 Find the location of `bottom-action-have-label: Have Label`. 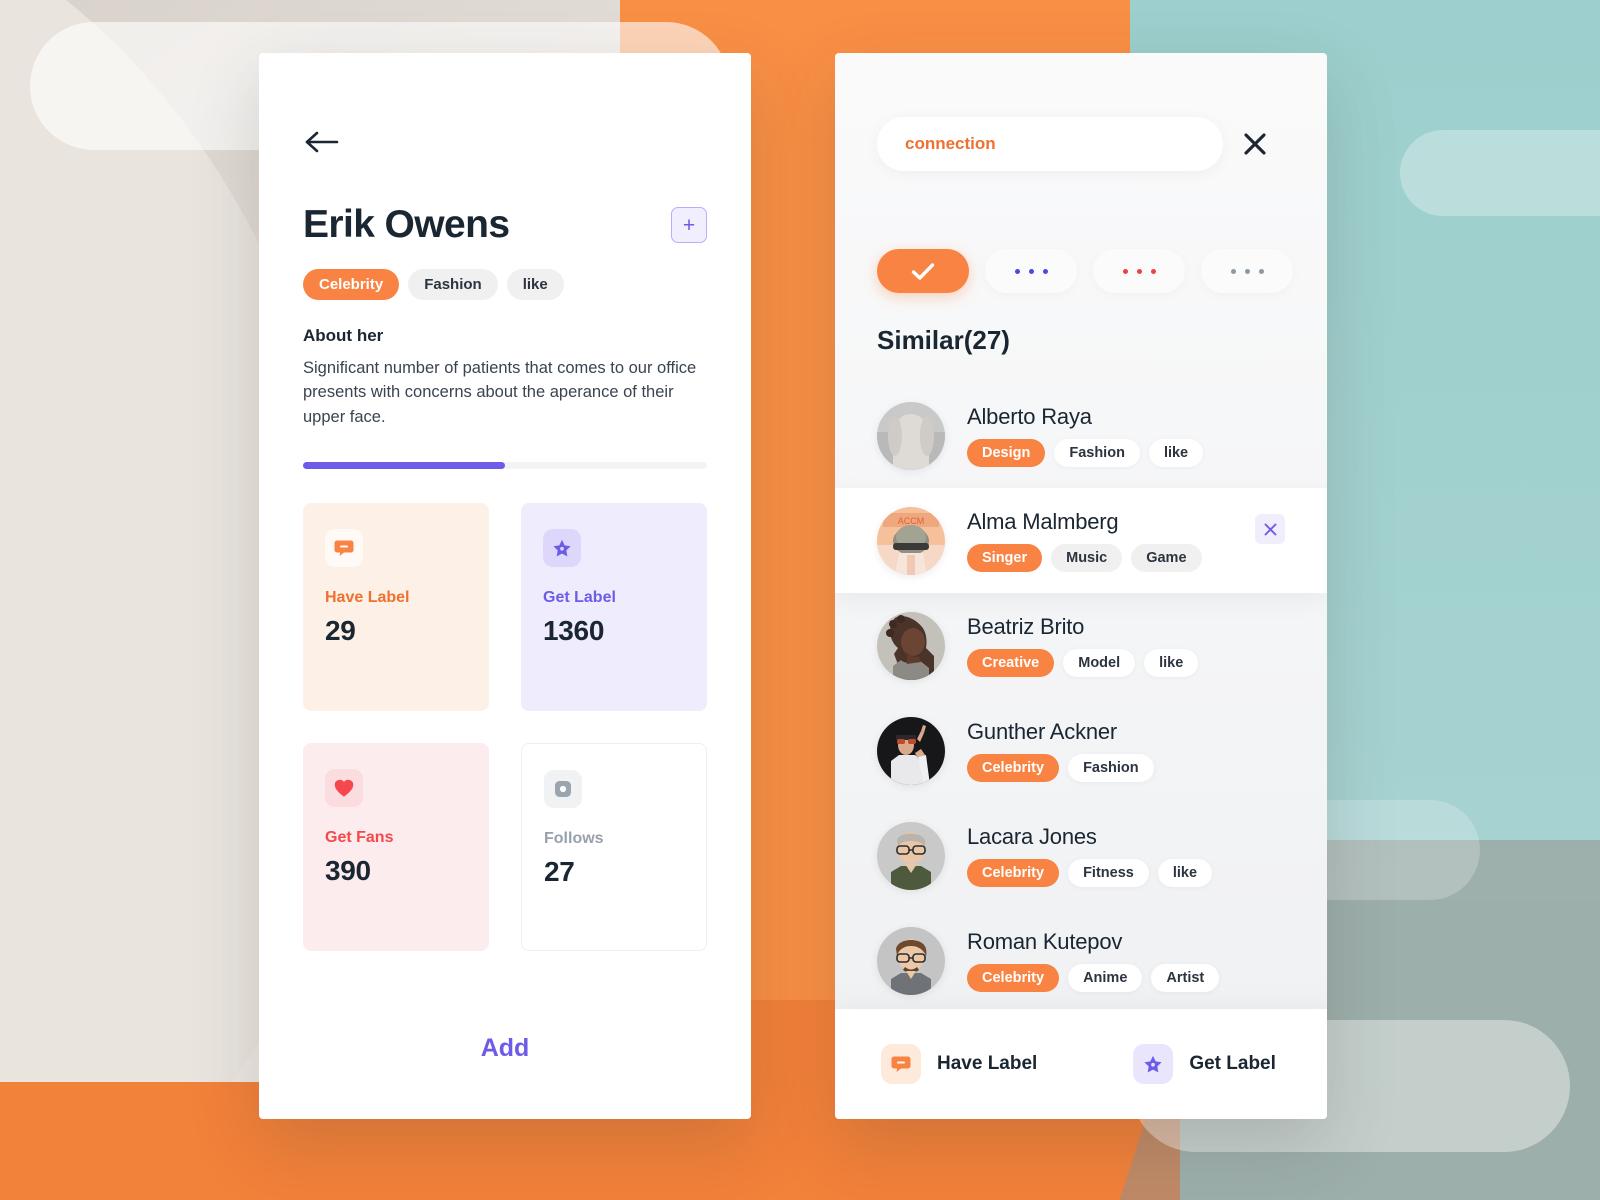

bottom-action-have-label: Have Label is located at coordinates (959, 1064).